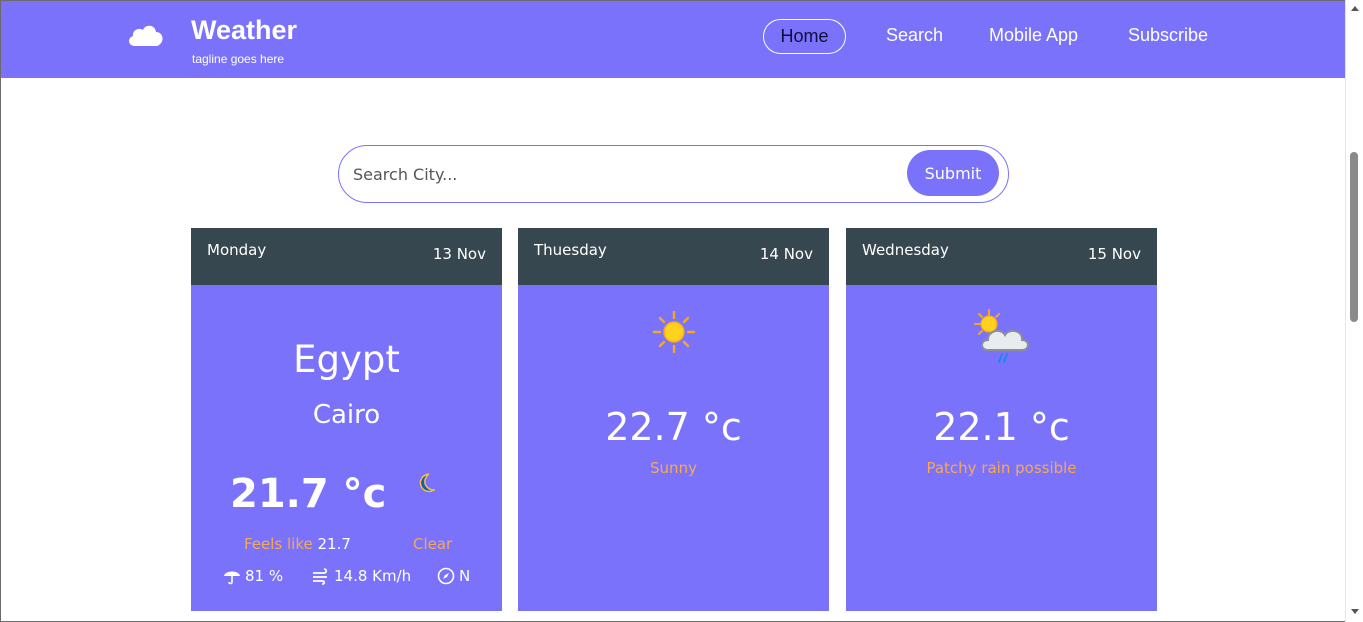  I want to click on feels-like-value: 21.7, so click(334, 544).